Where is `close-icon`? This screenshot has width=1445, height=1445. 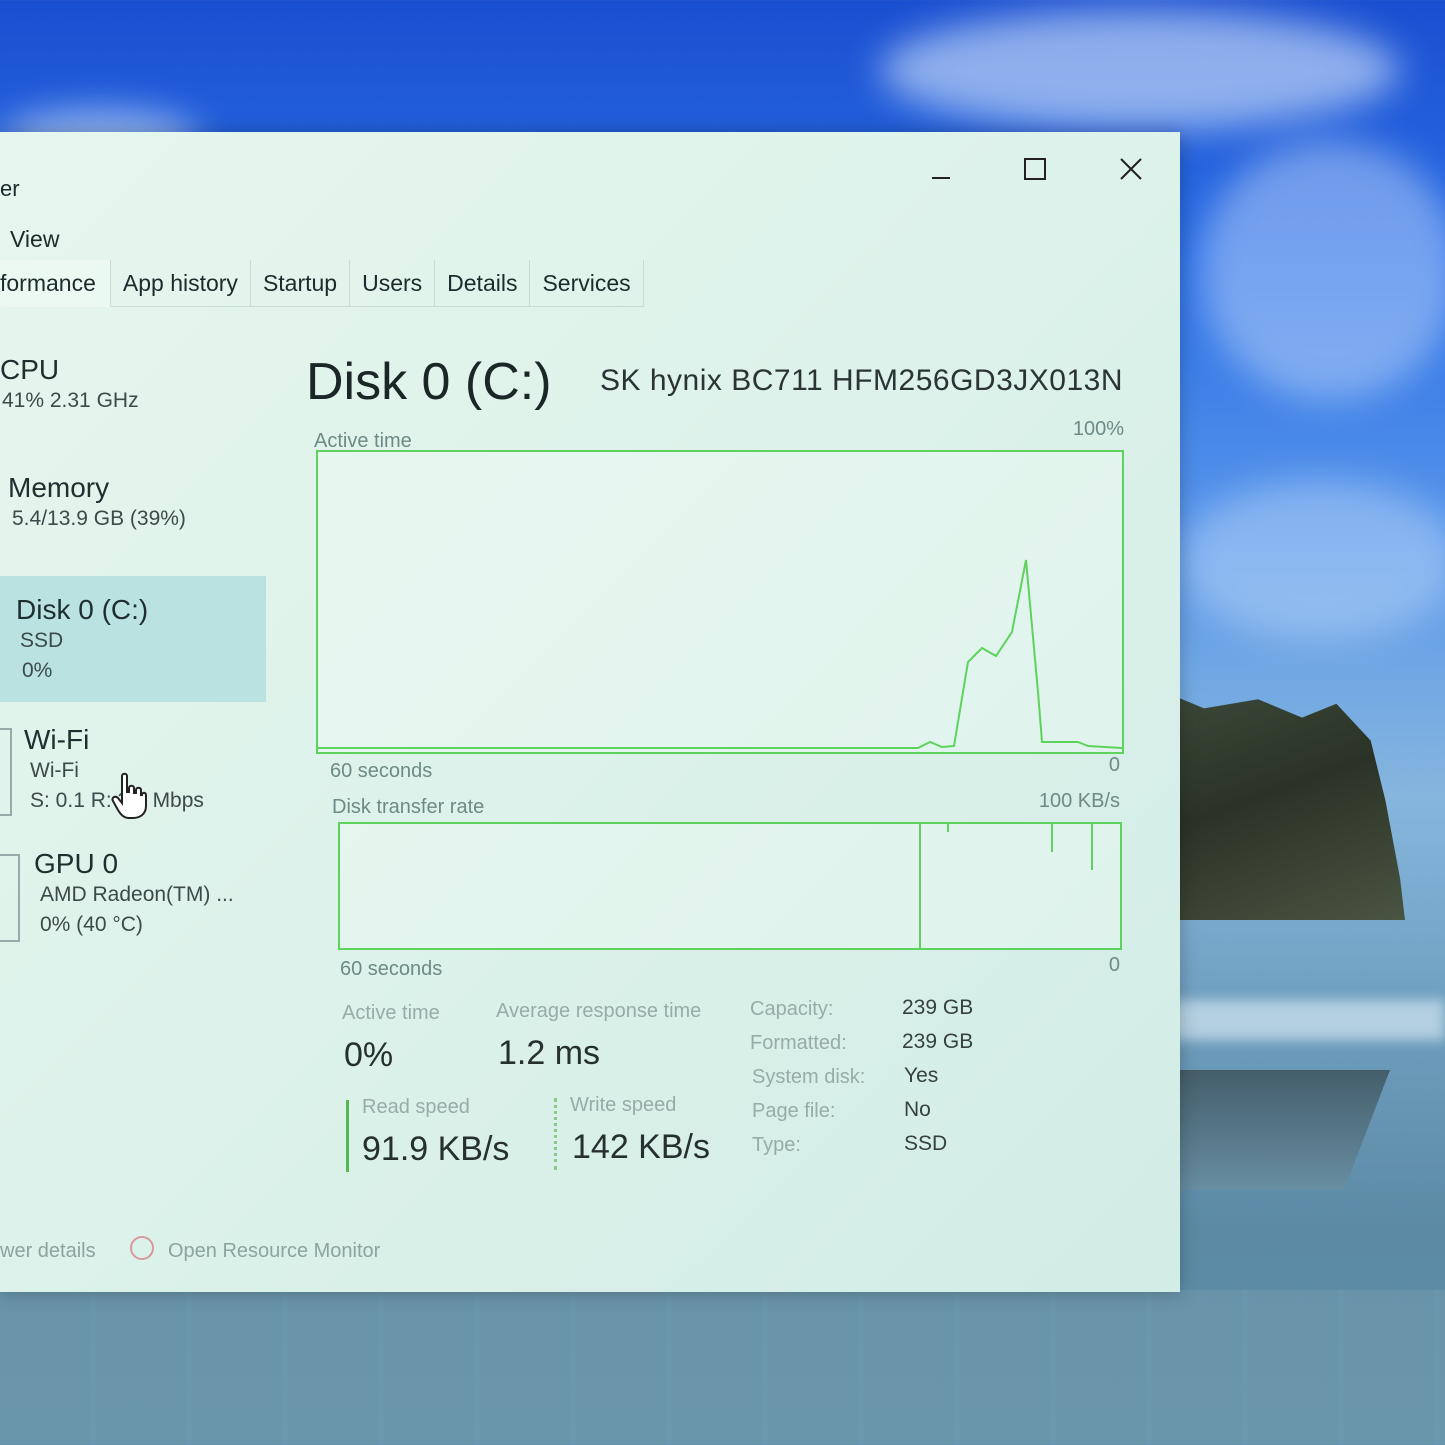 close-icon is located at coordinates (1131, 169).